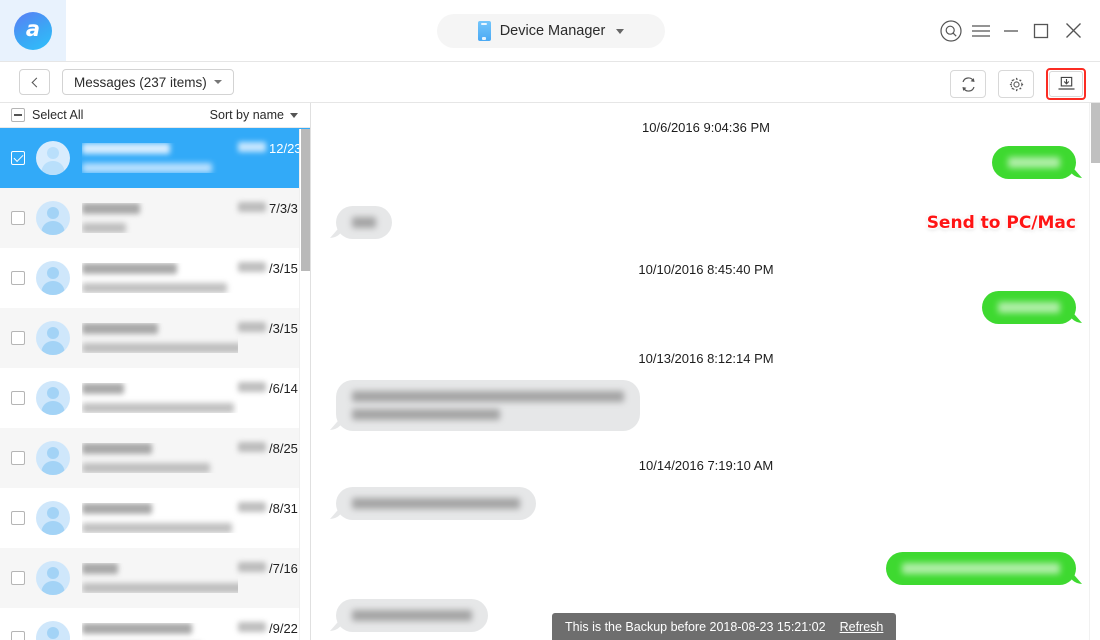  I want to click on device-manager-label: Device Manager, so click(552, 31).